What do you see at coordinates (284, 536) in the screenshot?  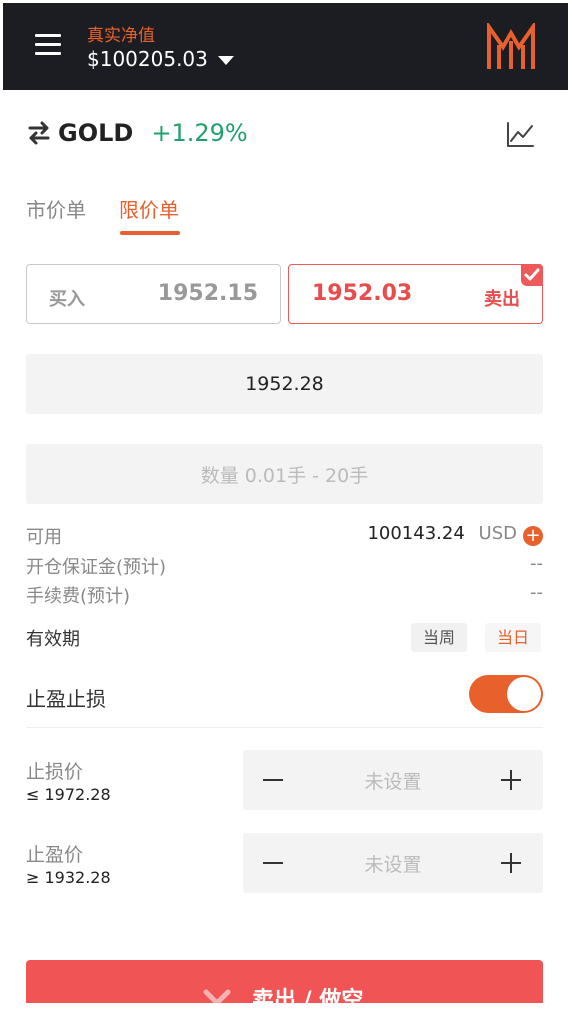 I see `available-row: 可用 100143.24 USD +` at bounding box center [284, 536].